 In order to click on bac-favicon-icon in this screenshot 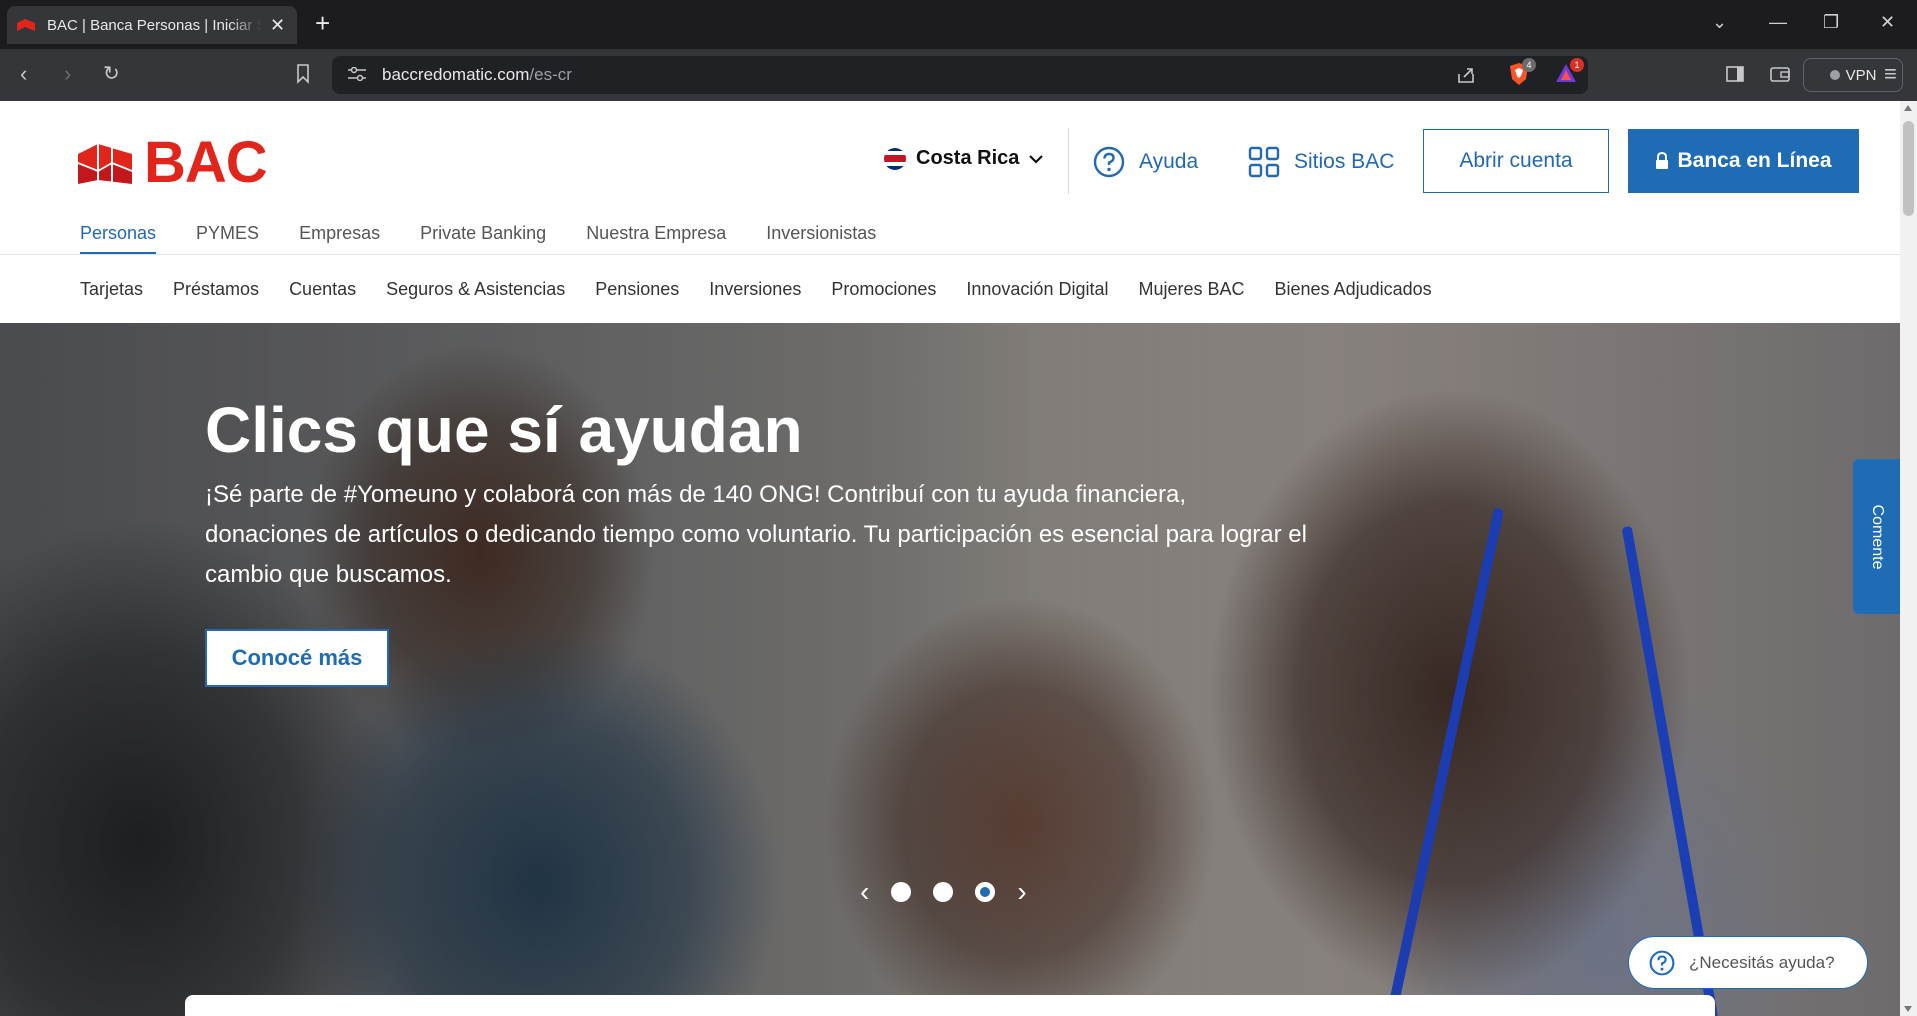, I will do `click(26, 25)`.